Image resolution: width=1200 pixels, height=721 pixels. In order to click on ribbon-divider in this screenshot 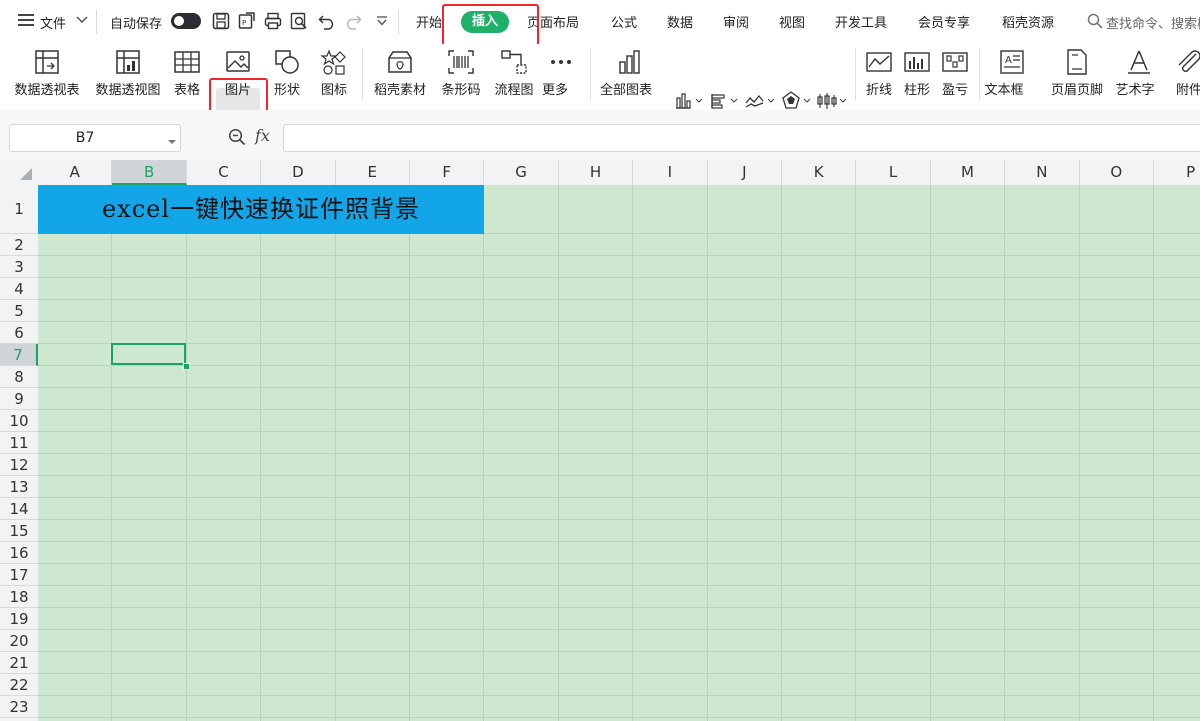, I will do `click(855, 74)`.